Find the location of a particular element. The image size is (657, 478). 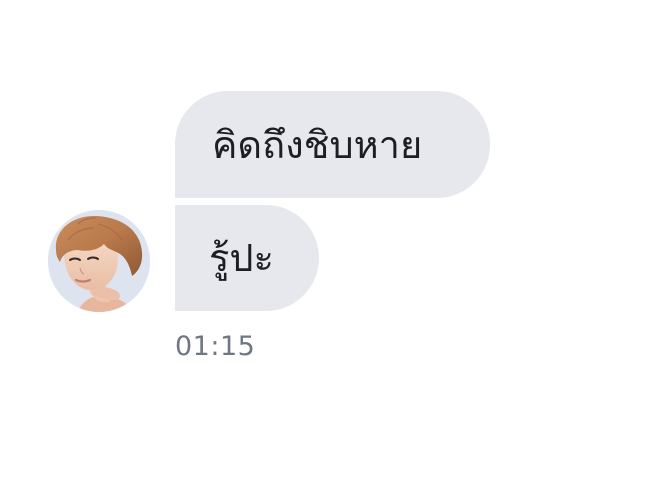

message-bubble: คิดถึงชิบหาย is located at coordinates (332, 144).